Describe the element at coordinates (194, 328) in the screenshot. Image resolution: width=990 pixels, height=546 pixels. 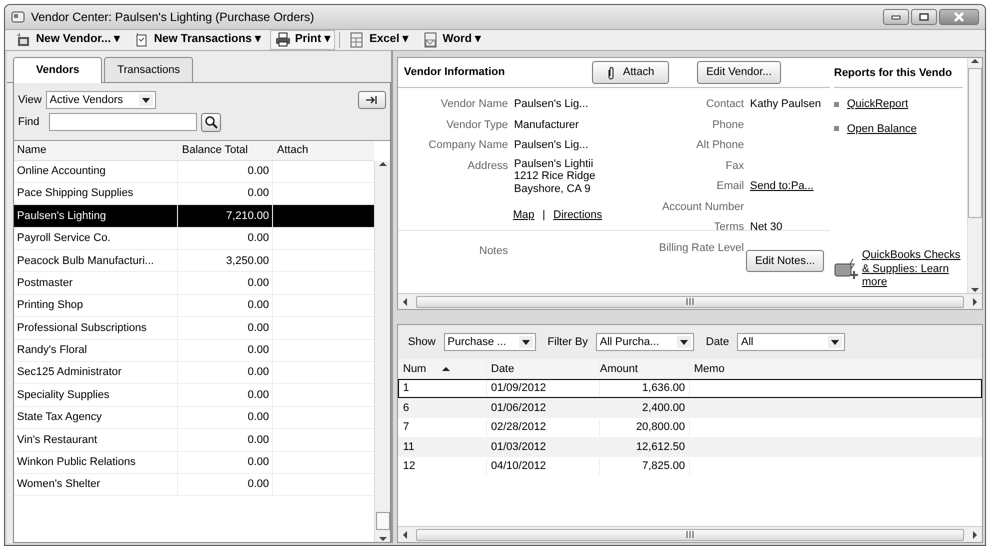
I see `vendor-row: Professional Subscriptions 0.00` at that location.